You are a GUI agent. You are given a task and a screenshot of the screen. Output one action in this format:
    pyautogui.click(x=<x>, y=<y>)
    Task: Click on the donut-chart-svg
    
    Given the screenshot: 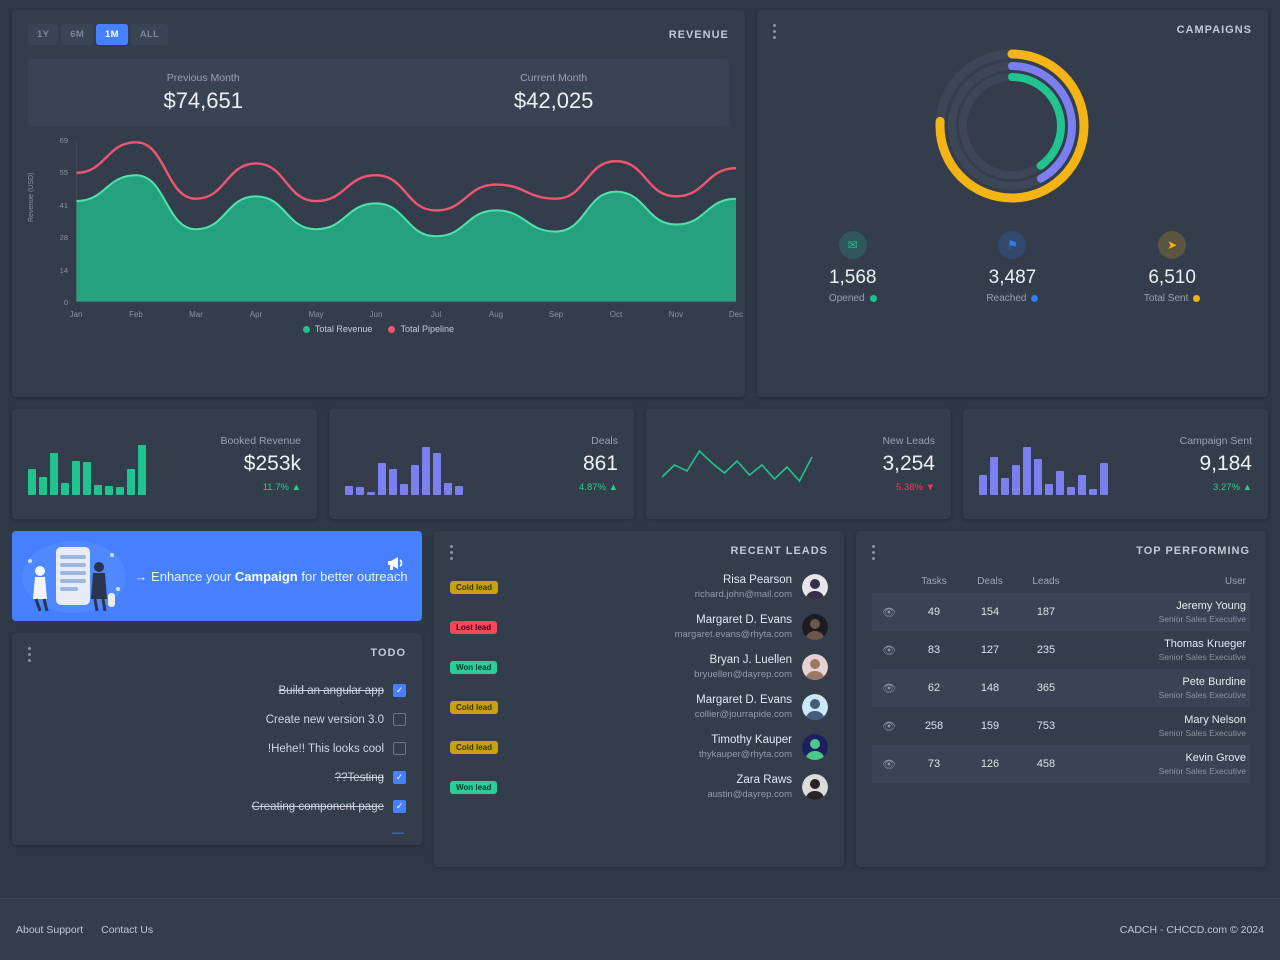 What is the action you would take?
    pyautogui.click(x=1012, y=126)
    